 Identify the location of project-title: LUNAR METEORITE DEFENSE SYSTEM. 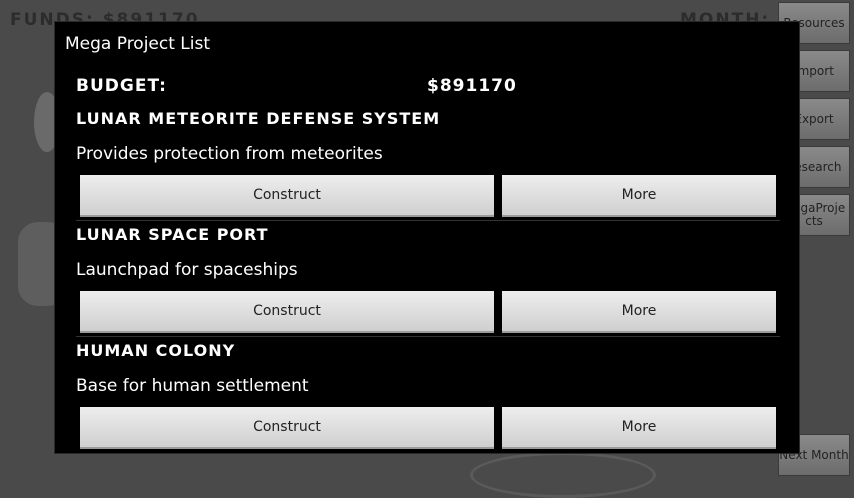
(258, 118).